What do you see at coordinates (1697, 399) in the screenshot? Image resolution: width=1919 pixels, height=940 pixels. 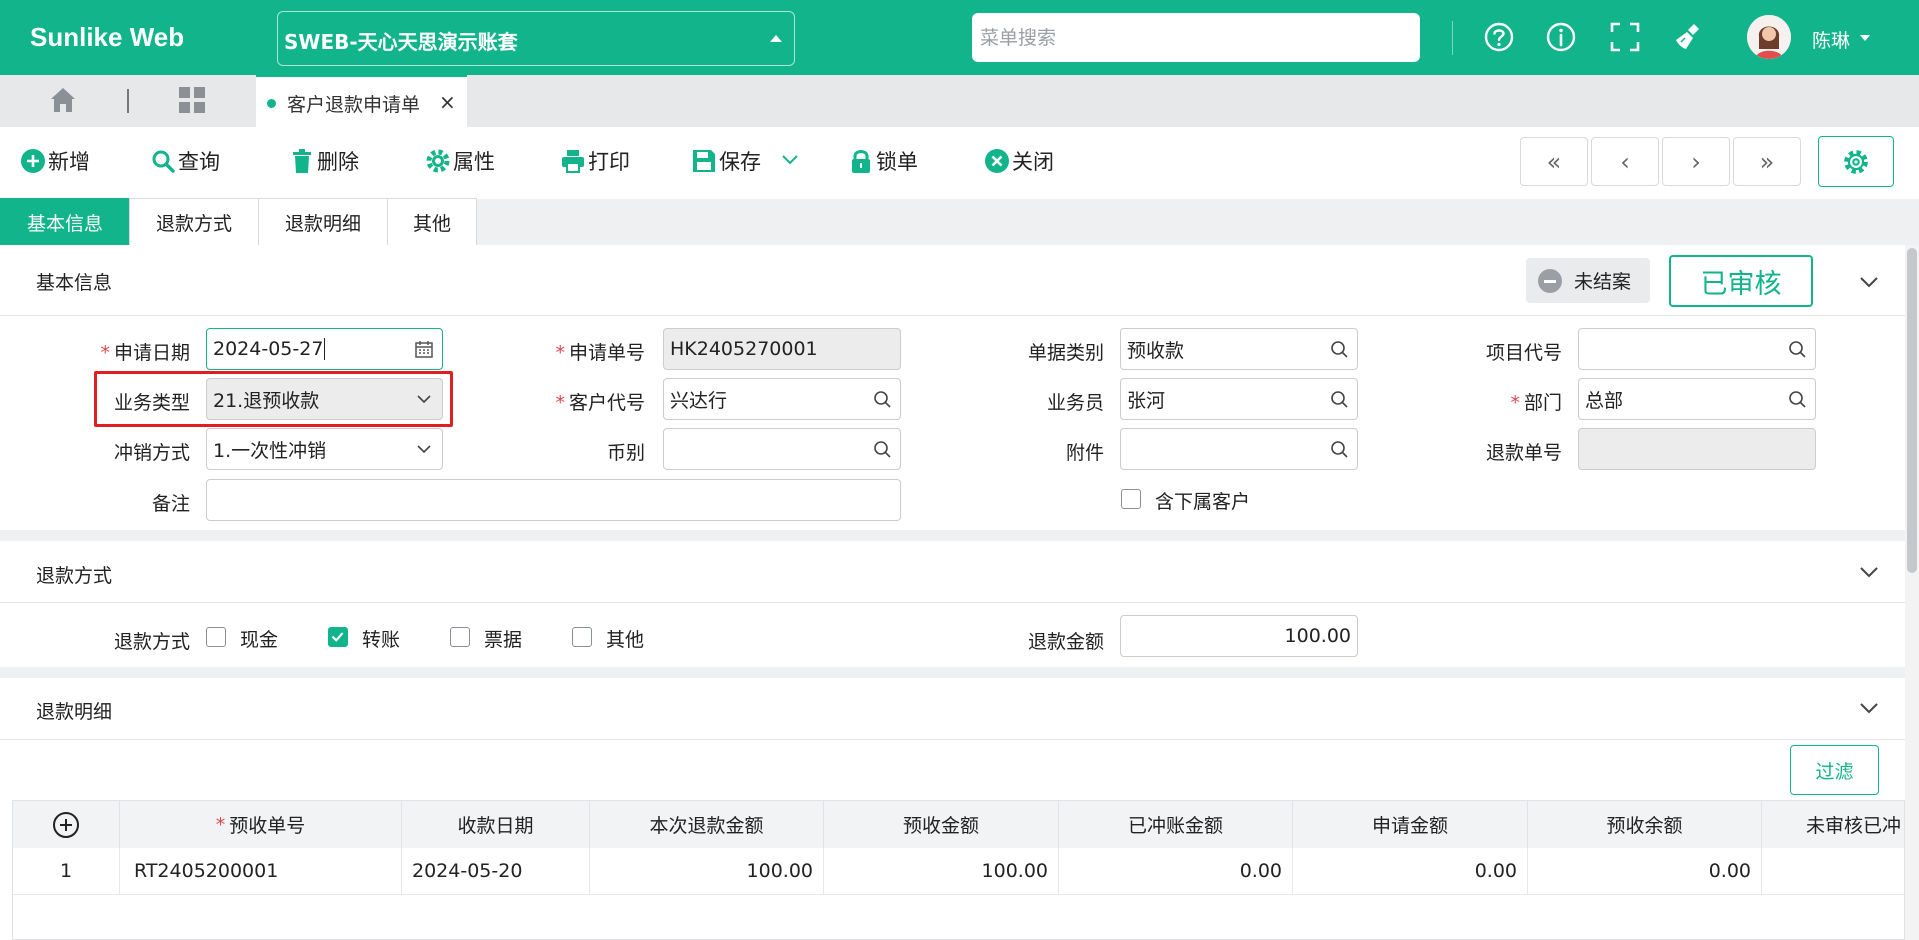 I see `dept-input: 总部` at bounding box center [1697, 399].